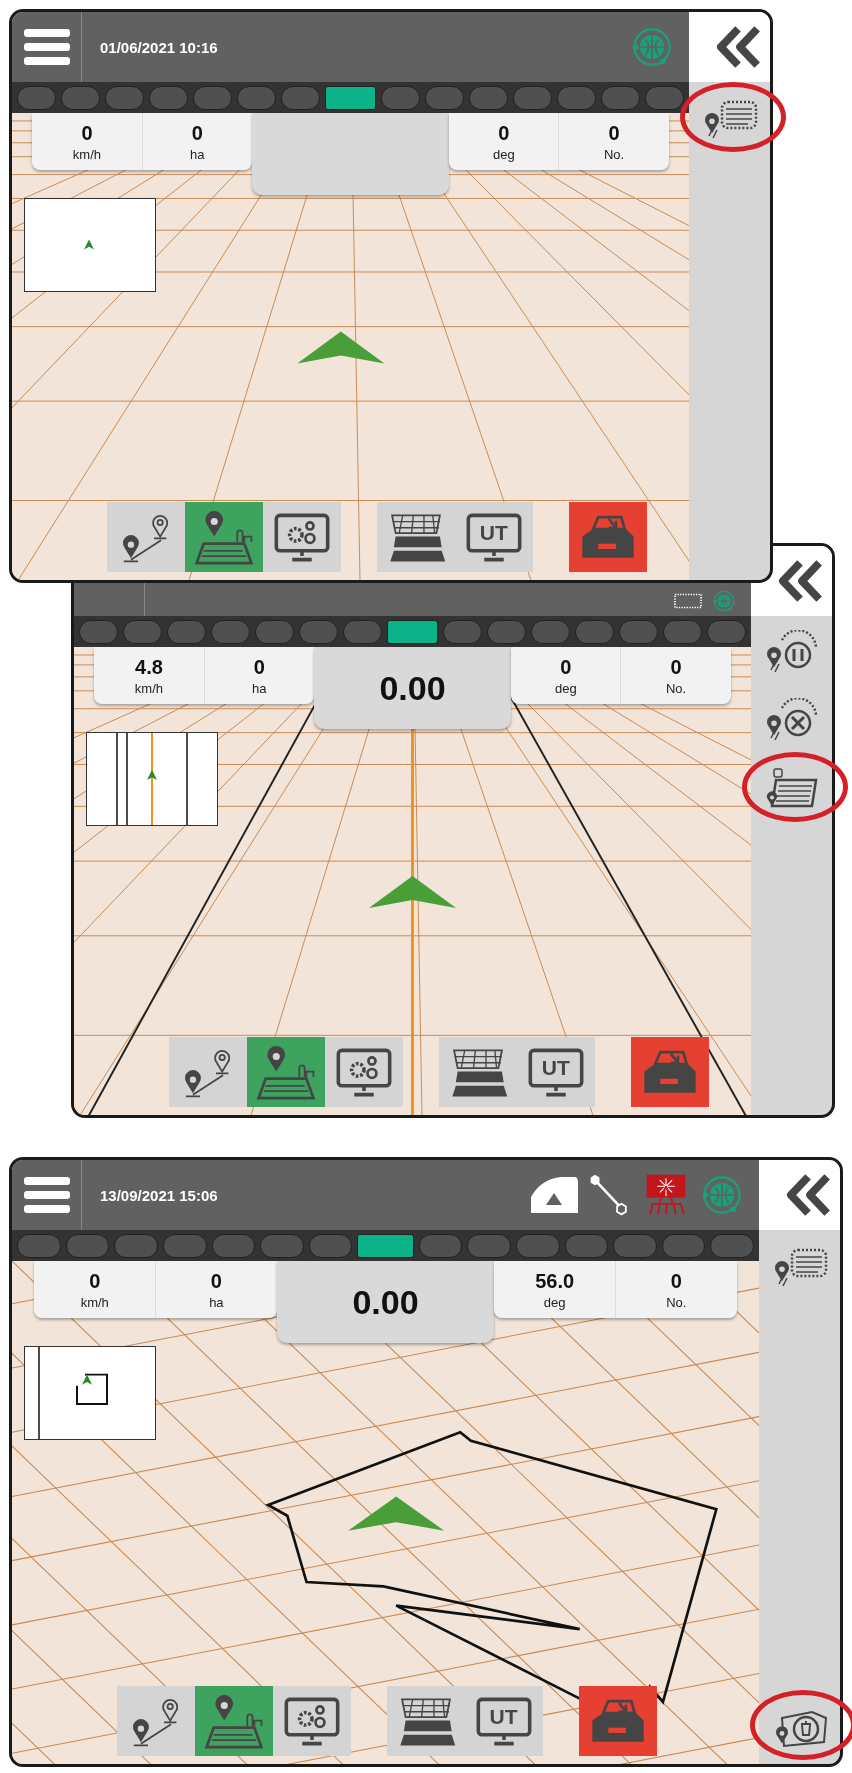 This screenshot has height=1773, width=852. I want to click on info-value: 56.0, so click(555, 1281).